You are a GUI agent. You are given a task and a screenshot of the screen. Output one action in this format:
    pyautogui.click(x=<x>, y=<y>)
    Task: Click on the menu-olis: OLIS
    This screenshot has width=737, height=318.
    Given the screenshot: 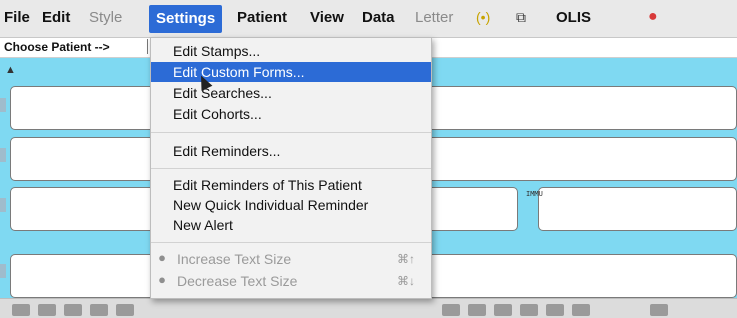 What is the action you would take?
    pyautogui.click(x=573, y=17)
    